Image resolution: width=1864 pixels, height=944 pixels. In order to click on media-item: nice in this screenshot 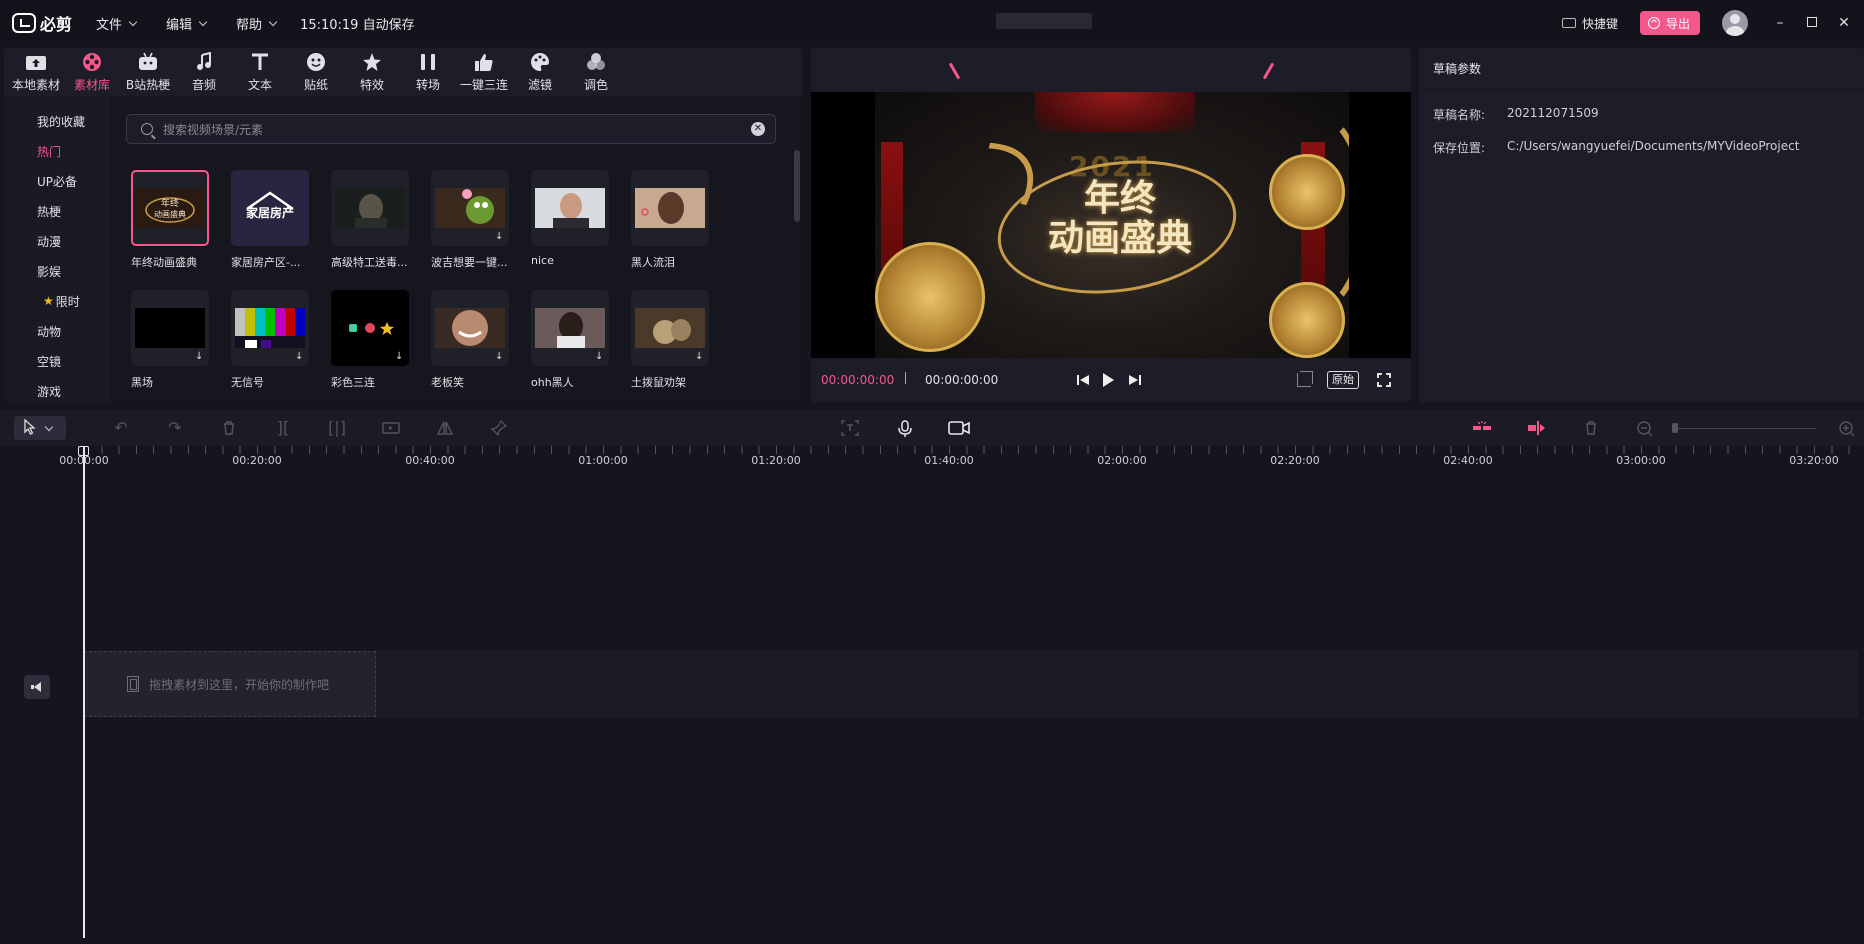, I will do `click(570, 220)`.